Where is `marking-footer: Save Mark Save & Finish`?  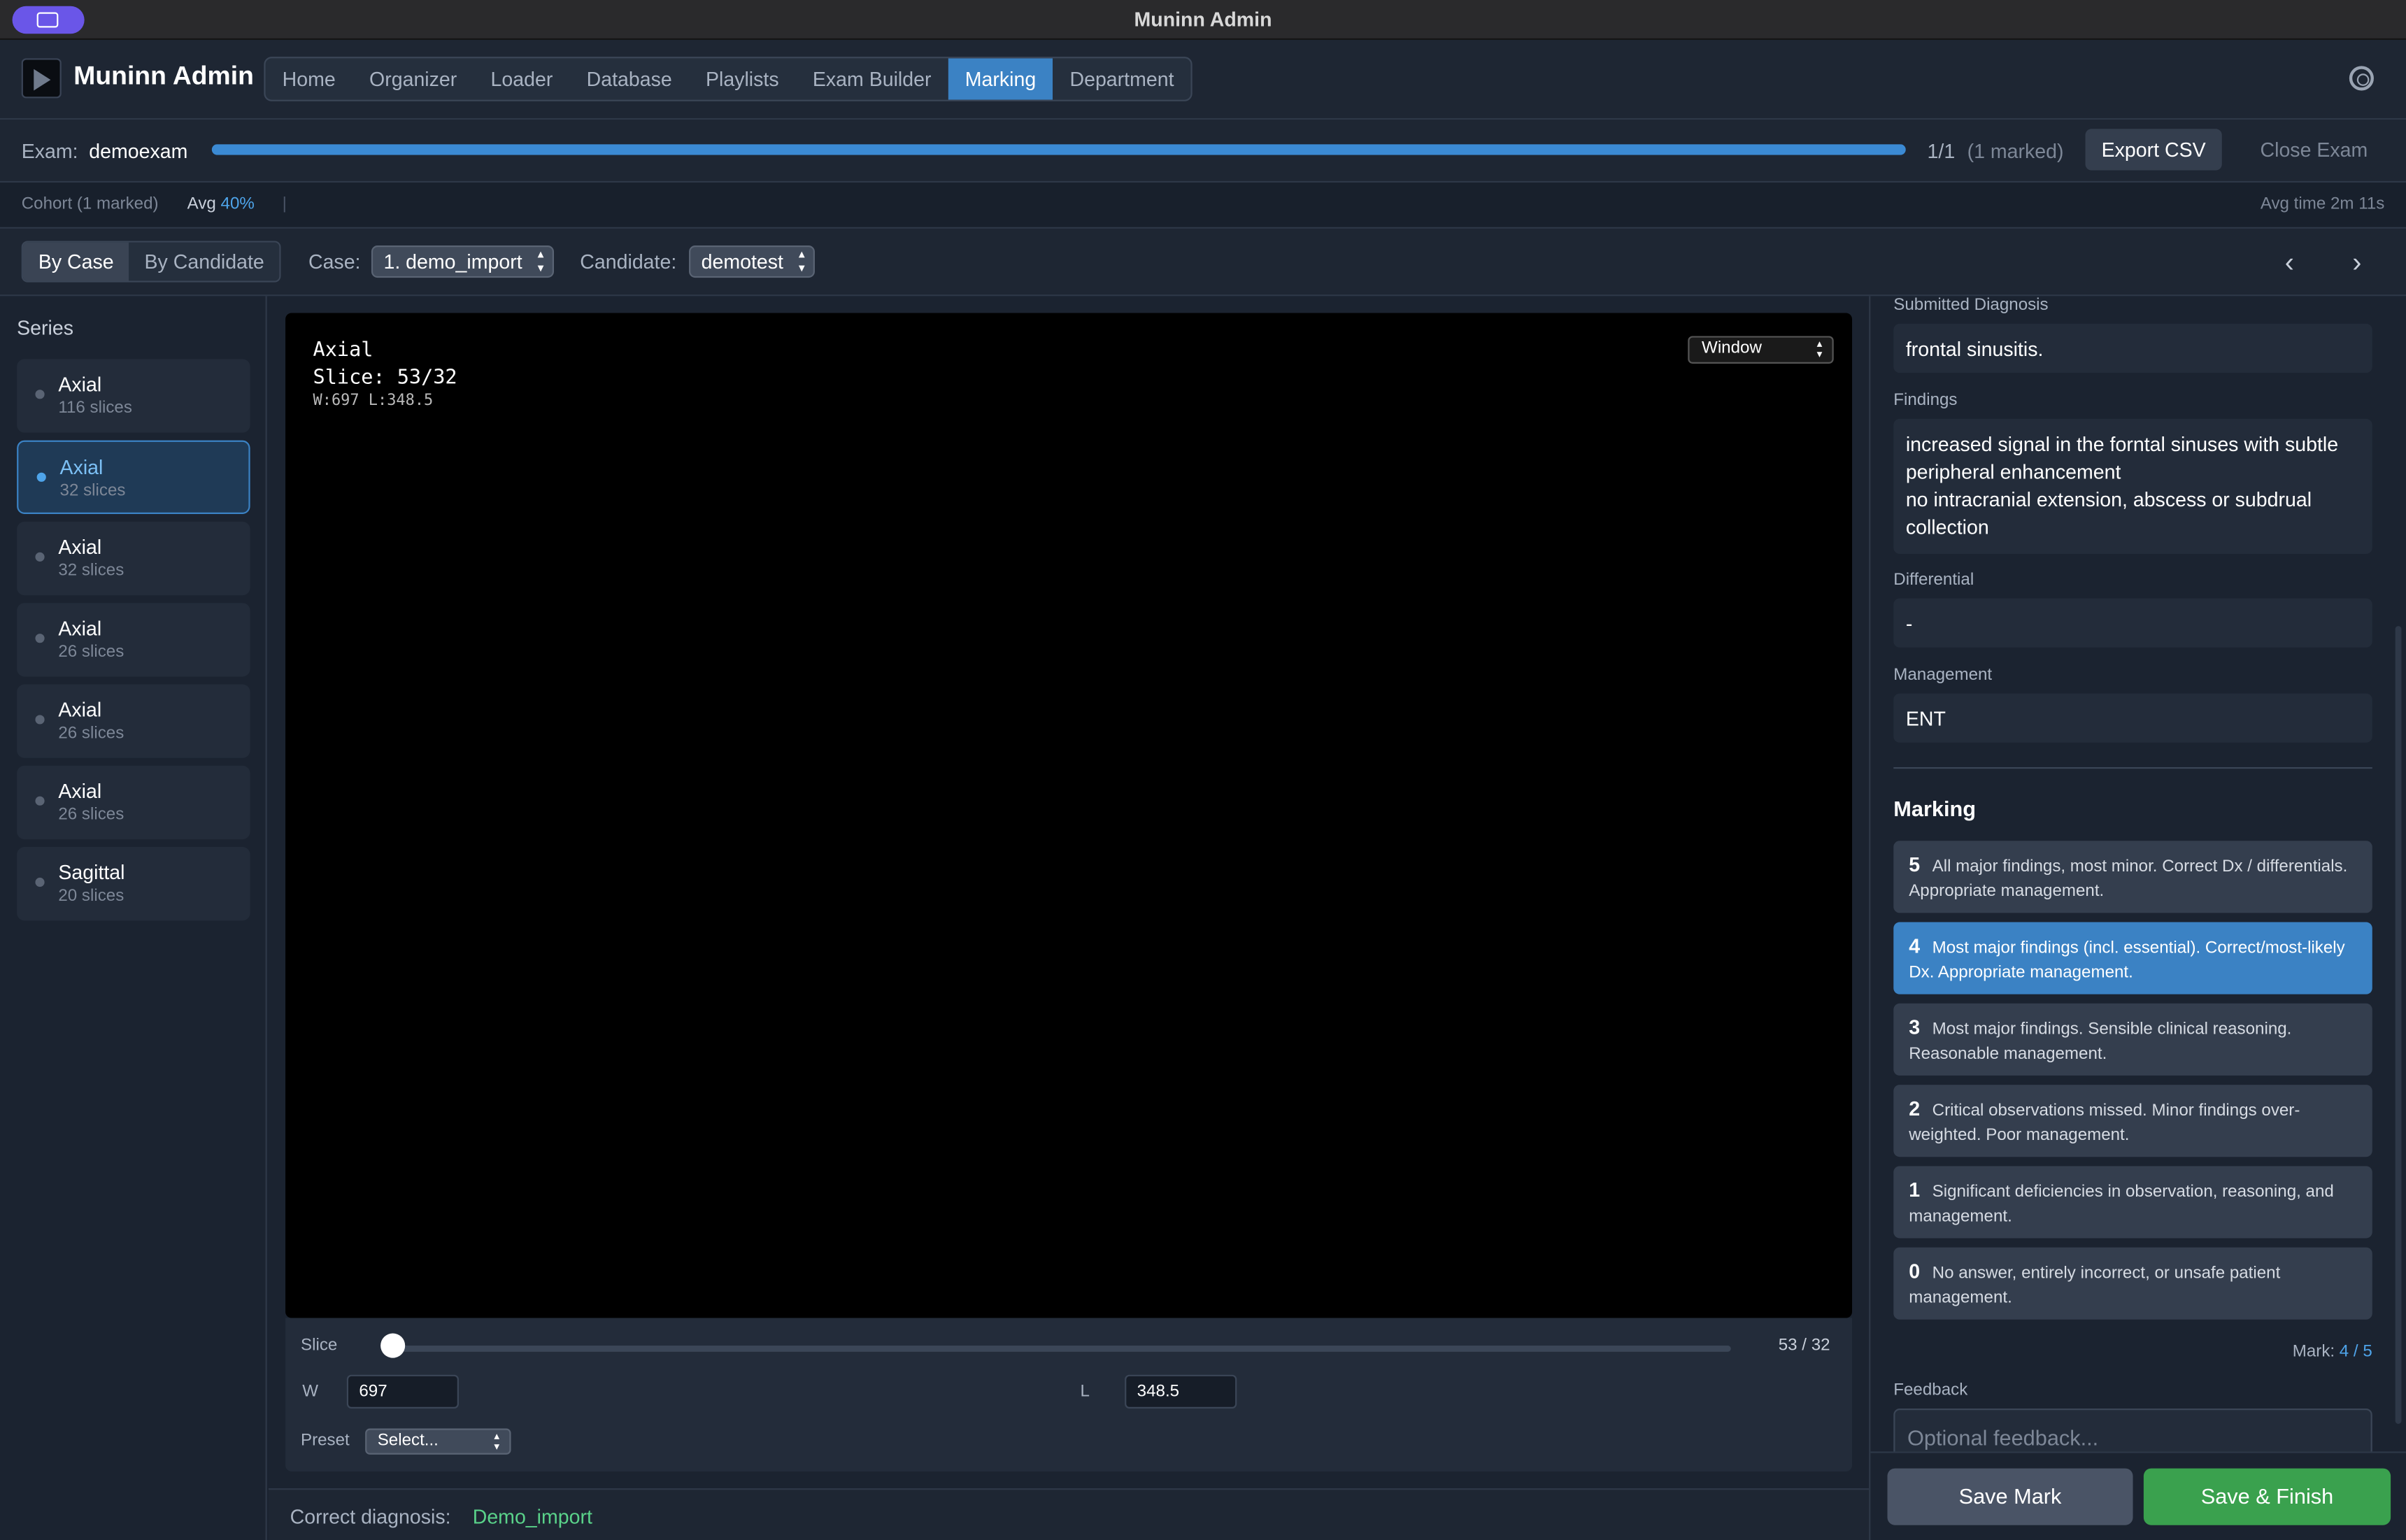
marking-footer: Save Mark Save & Finish is located at coordinates (2138, 1495).